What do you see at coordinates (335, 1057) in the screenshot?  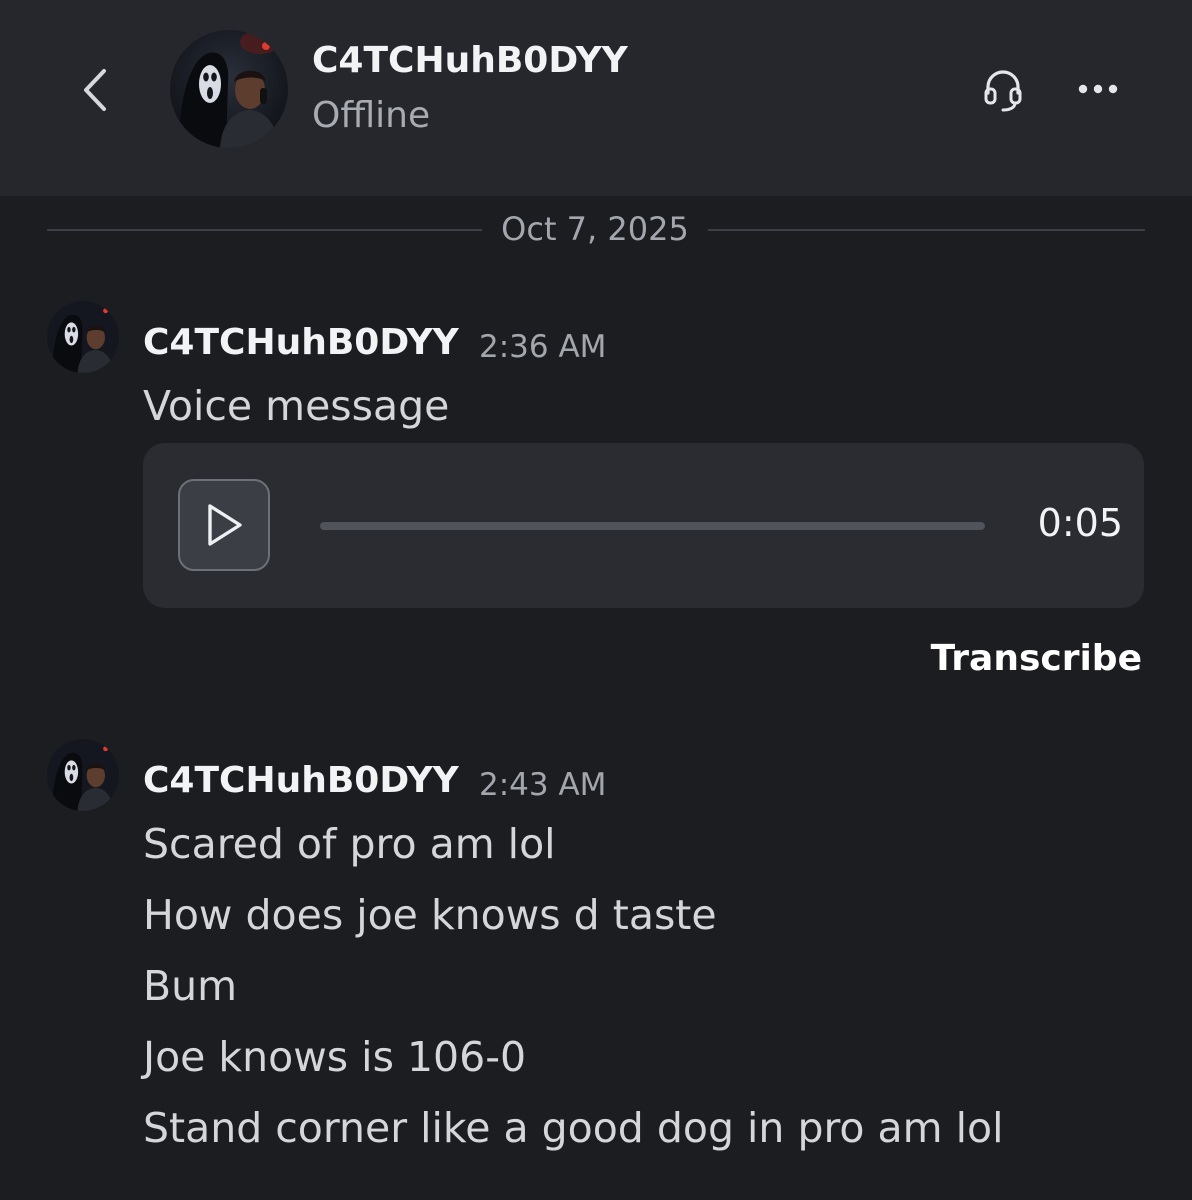 I see `message-text: Joe knows is 106-0` at bounding box center [335, 1057].